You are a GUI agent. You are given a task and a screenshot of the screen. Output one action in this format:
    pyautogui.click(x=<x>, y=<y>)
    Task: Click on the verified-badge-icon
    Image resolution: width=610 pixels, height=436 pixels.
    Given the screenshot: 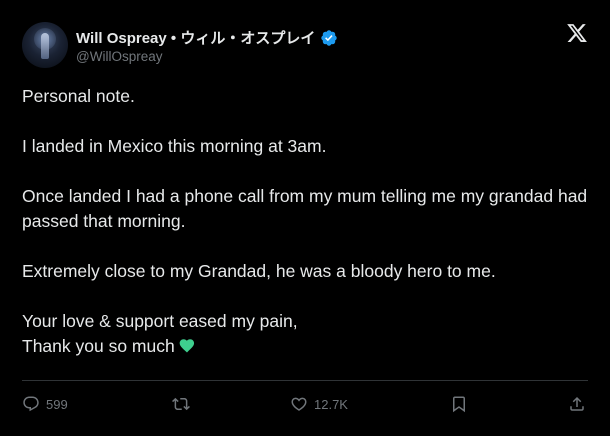 What is the action you would take?
    pyautogui.click(x=329, y=37)
    